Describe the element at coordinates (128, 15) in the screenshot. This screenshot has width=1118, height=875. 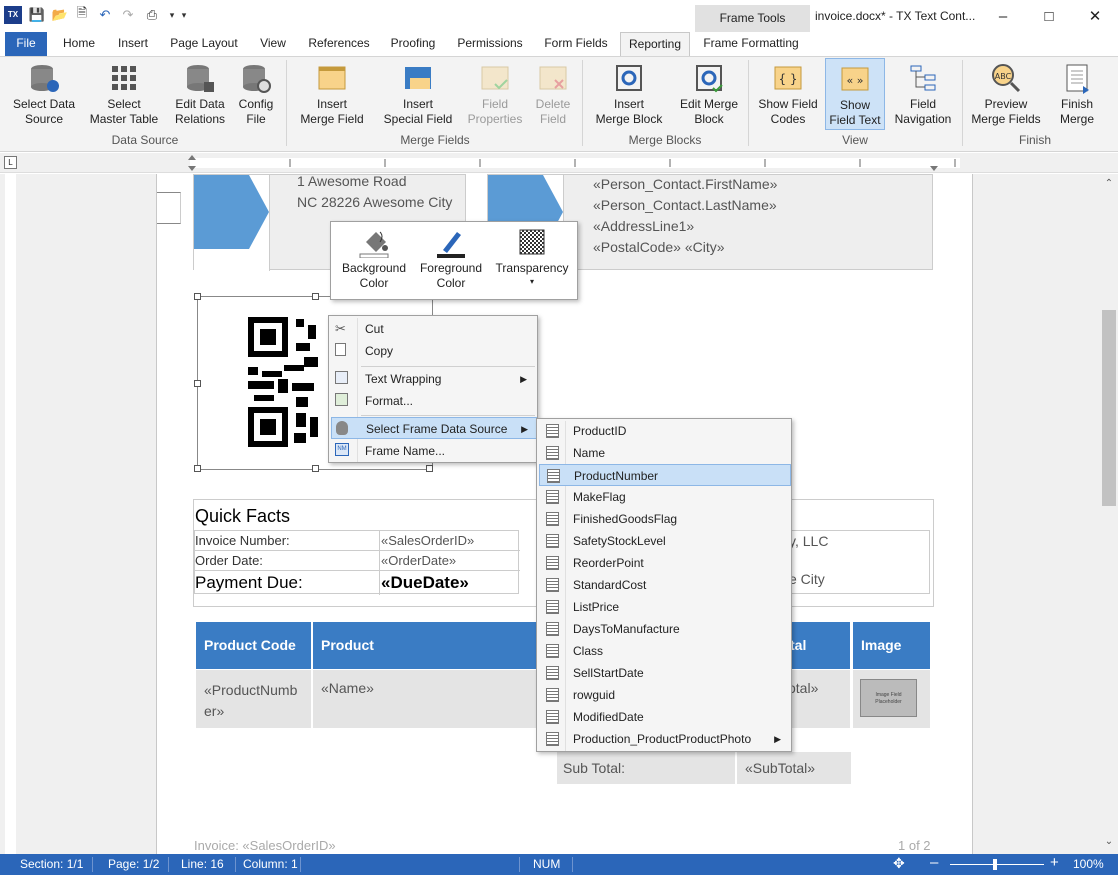
I see `redo-icon: ↷` at that location.